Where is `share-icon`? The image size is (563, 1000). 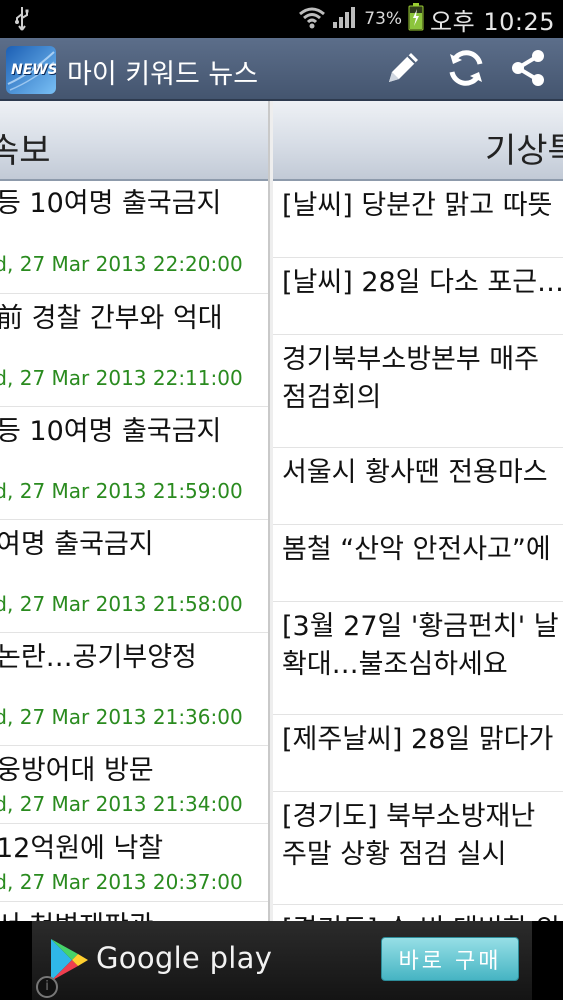
share-icon is located at coordinates (528, 70).